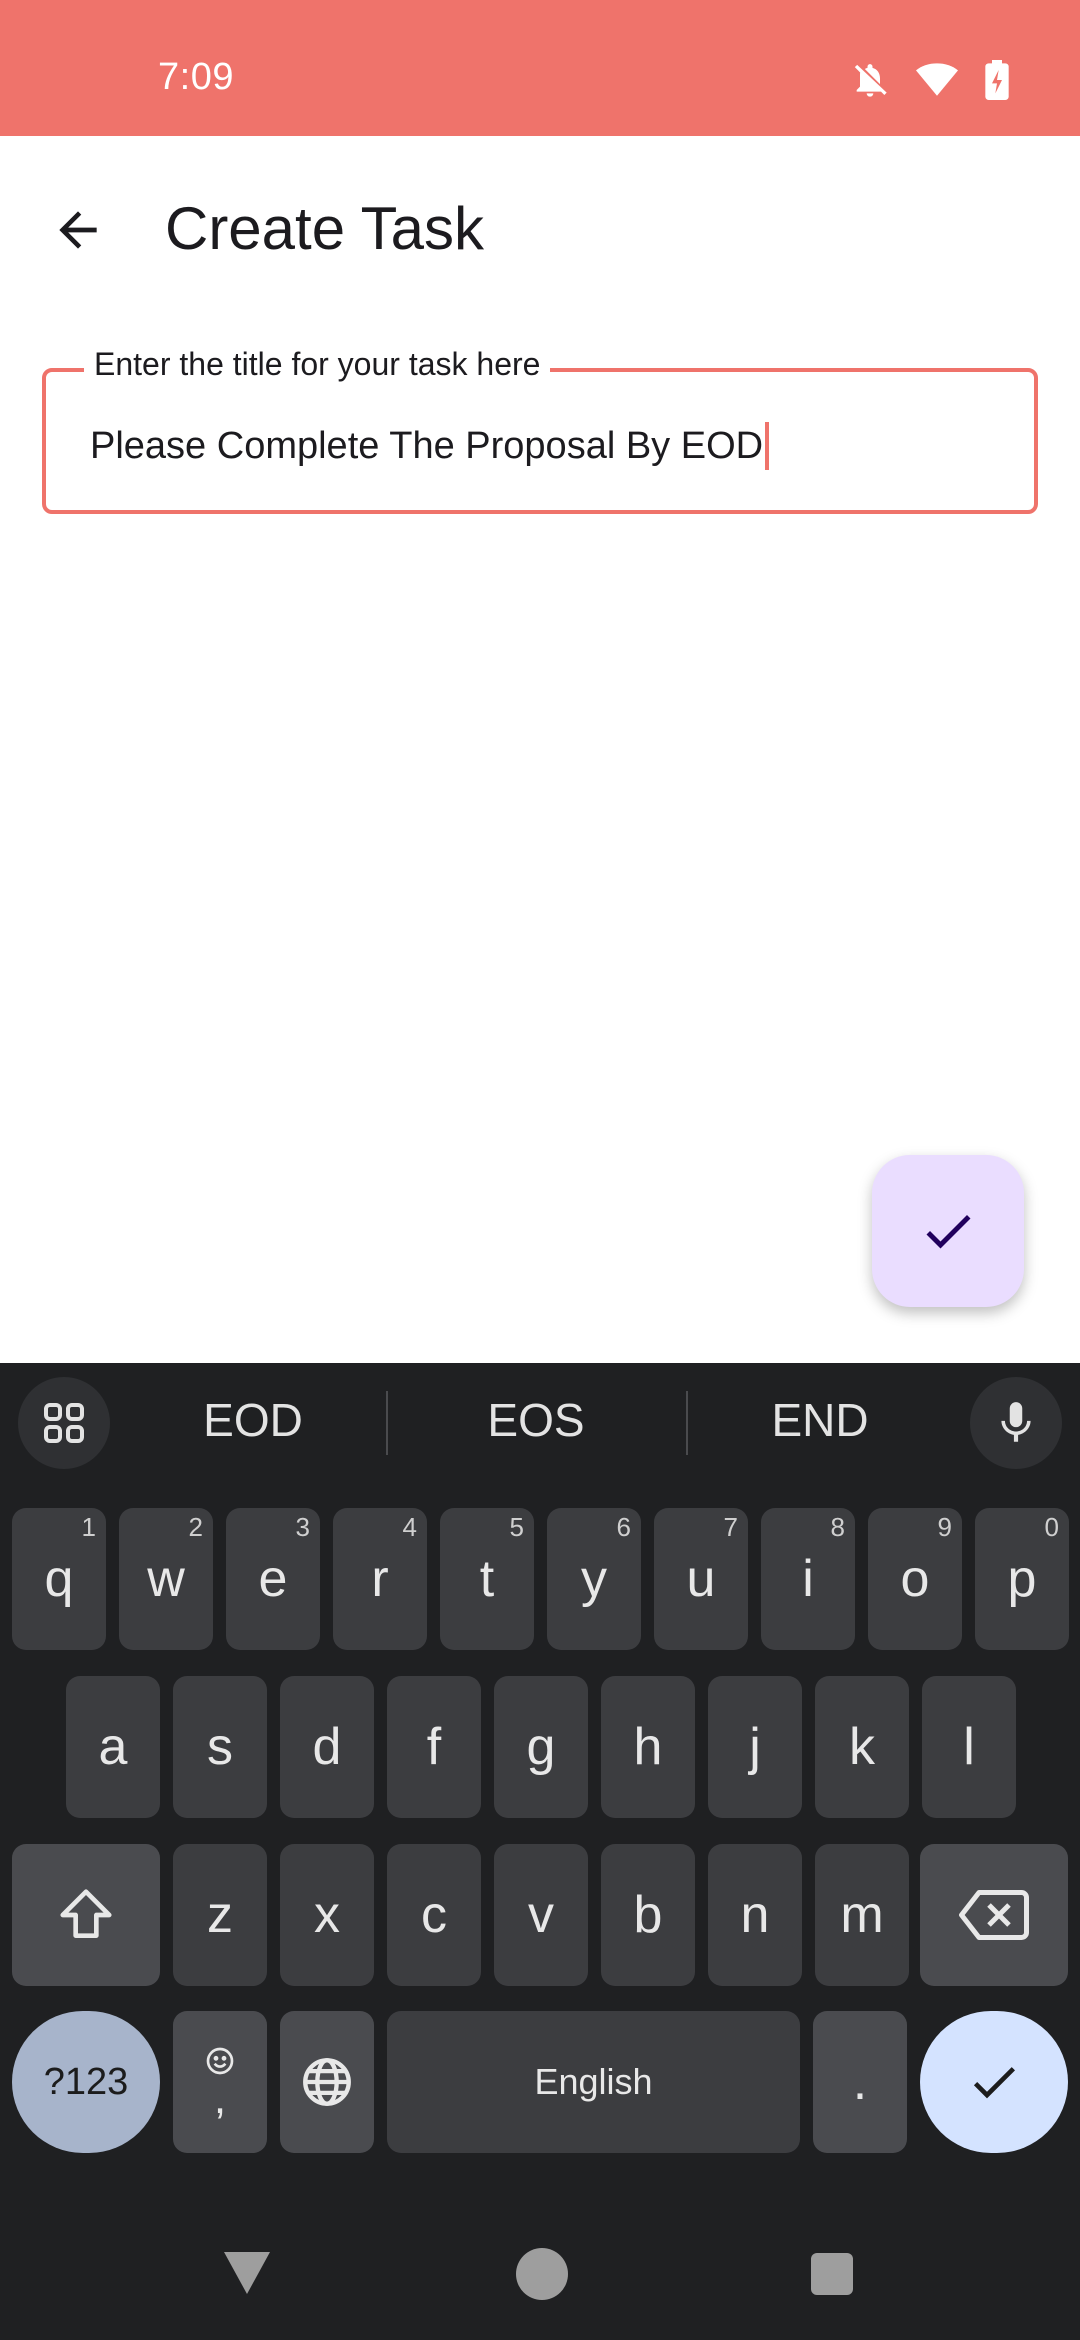  Describe the element at coordinates (755, 1915) in the screenshot. I see `key-n: n` at that location.